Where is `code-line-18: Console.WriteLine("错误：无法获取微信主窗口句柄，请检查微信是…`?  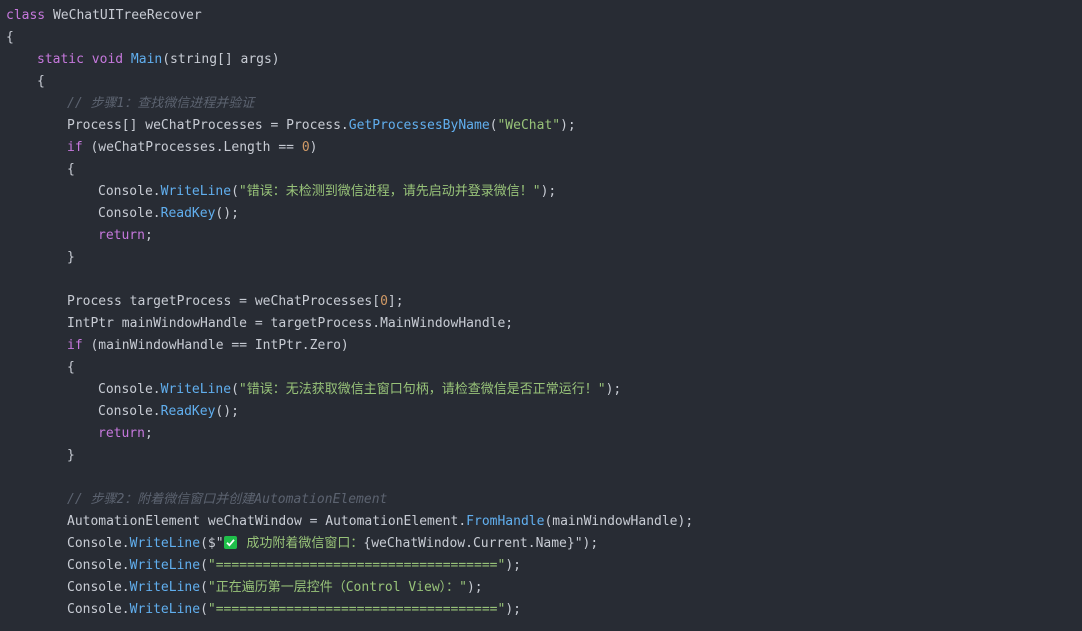
code-line-18: Console.WriteLine("错误：无法获取微信主窗口句柄，请检查微信是… is located at coordinates (360, 389).